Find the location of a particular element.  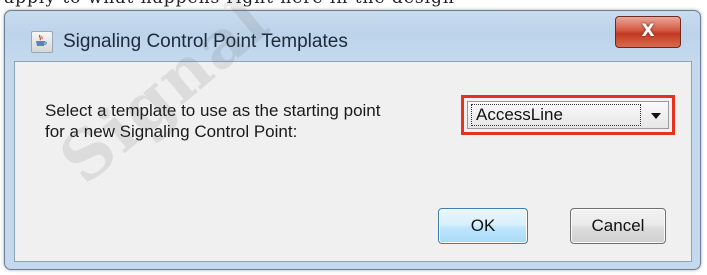

prompt-line-2: for a new Signaling Control Point: is located at coordinates (171, 131).